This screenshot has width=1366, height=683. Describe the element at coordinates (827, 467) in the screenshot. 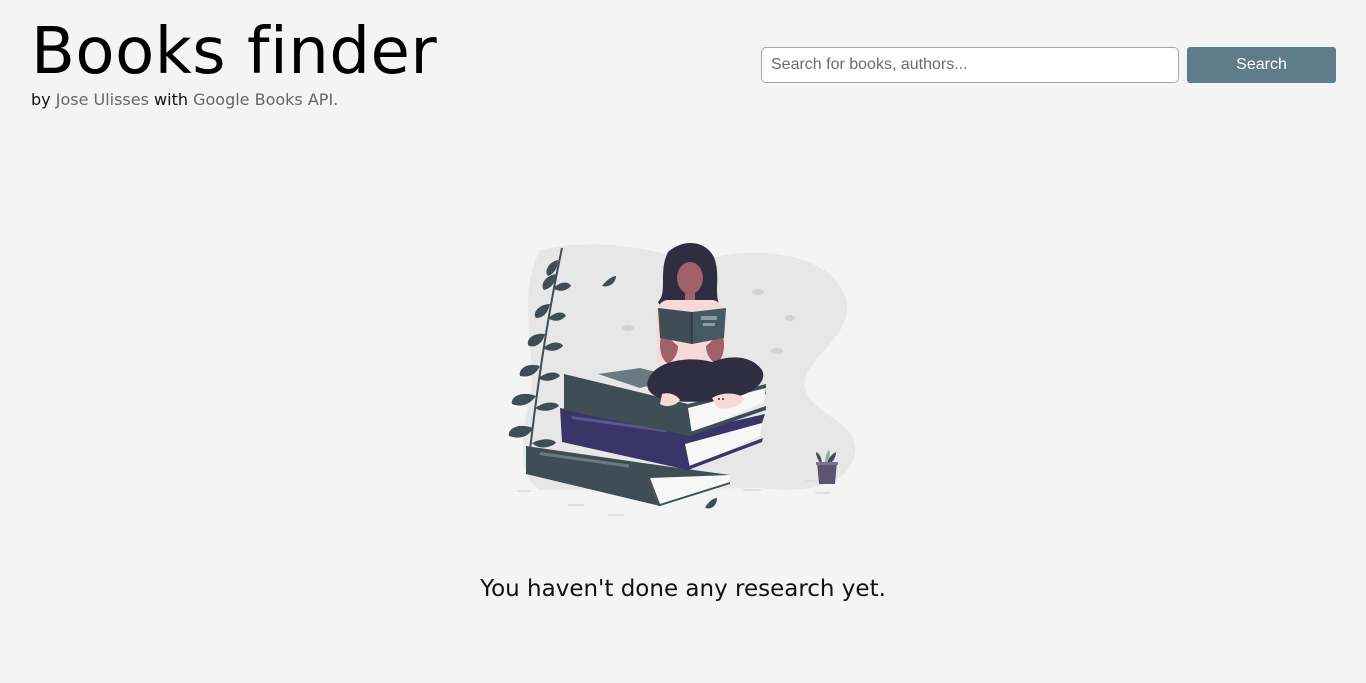

I see `potted-plant-icon` at that location.